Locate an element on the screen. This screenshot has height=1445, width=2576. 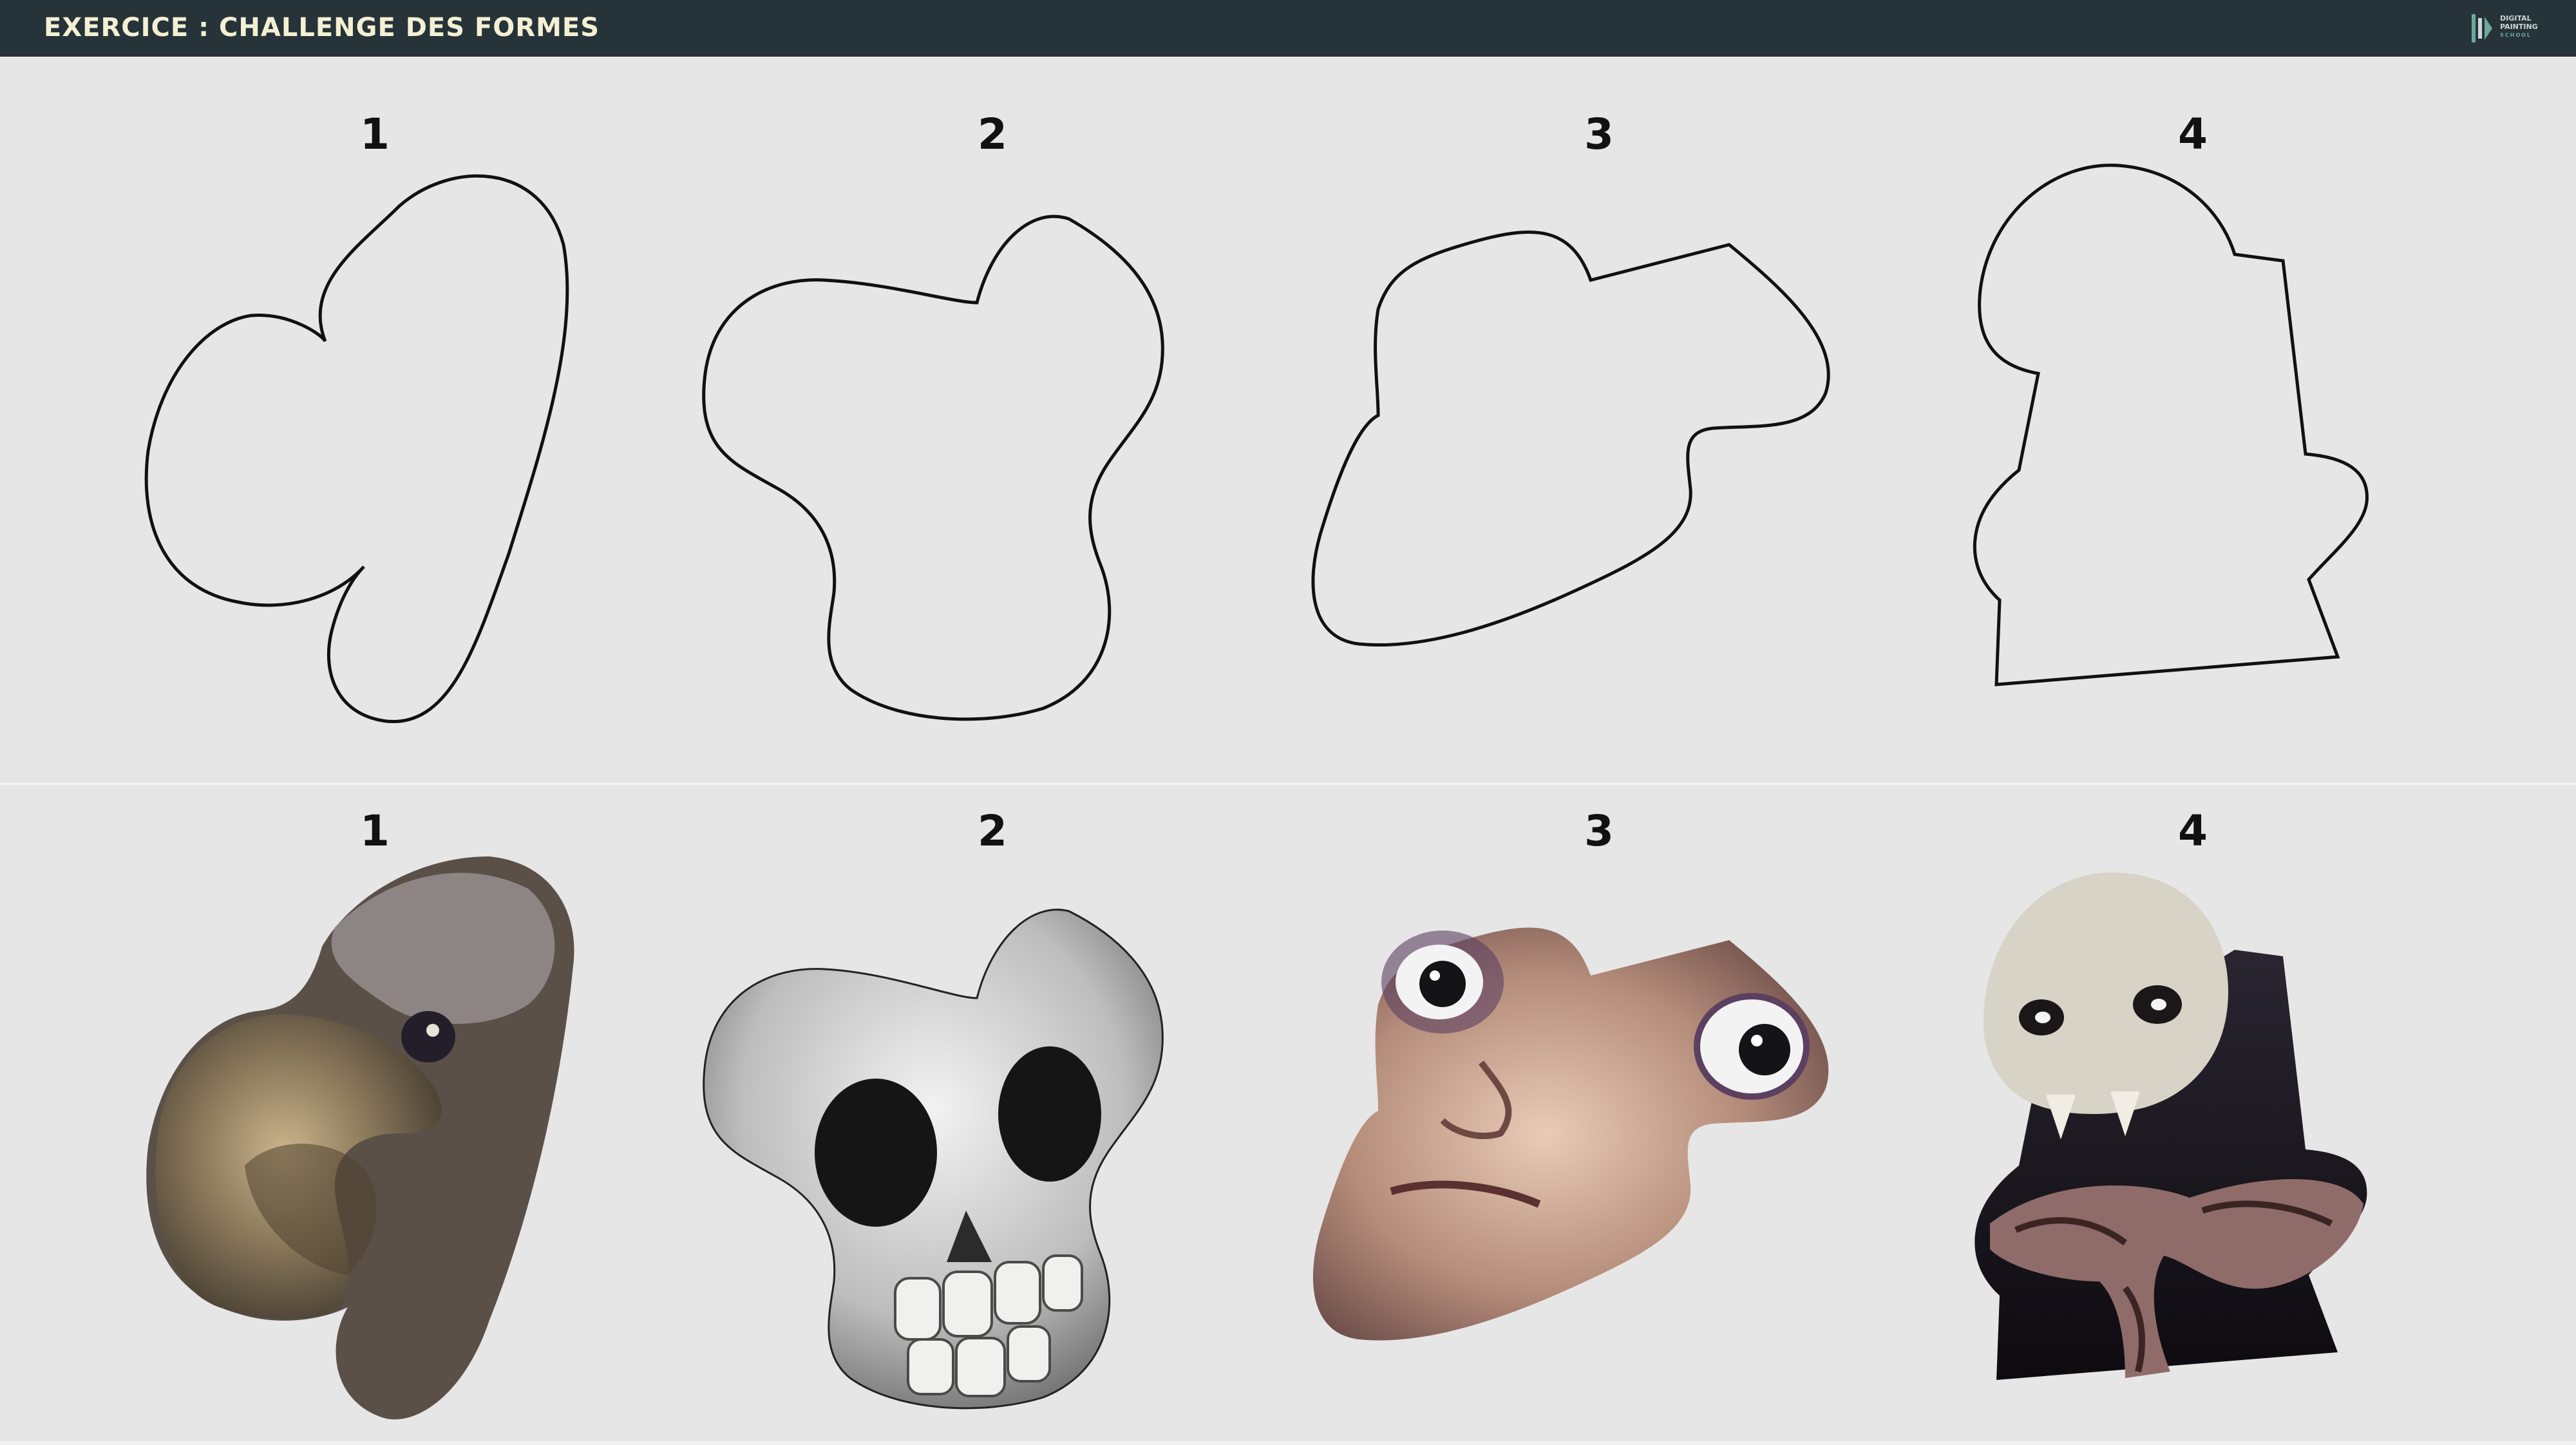
skull-painting is located at coordinates (934, 1159).